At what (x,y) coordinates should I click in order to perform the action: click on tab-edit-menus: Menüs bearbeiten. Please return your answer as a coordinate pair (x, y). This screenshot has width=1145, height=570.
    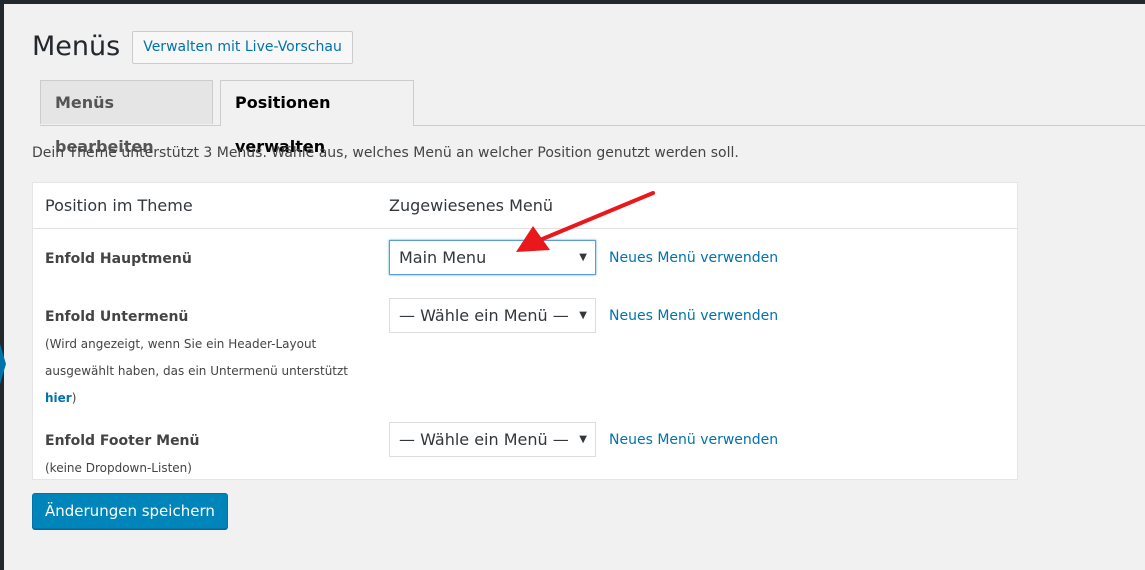
    Looking at the image, I should click on (126, 118).